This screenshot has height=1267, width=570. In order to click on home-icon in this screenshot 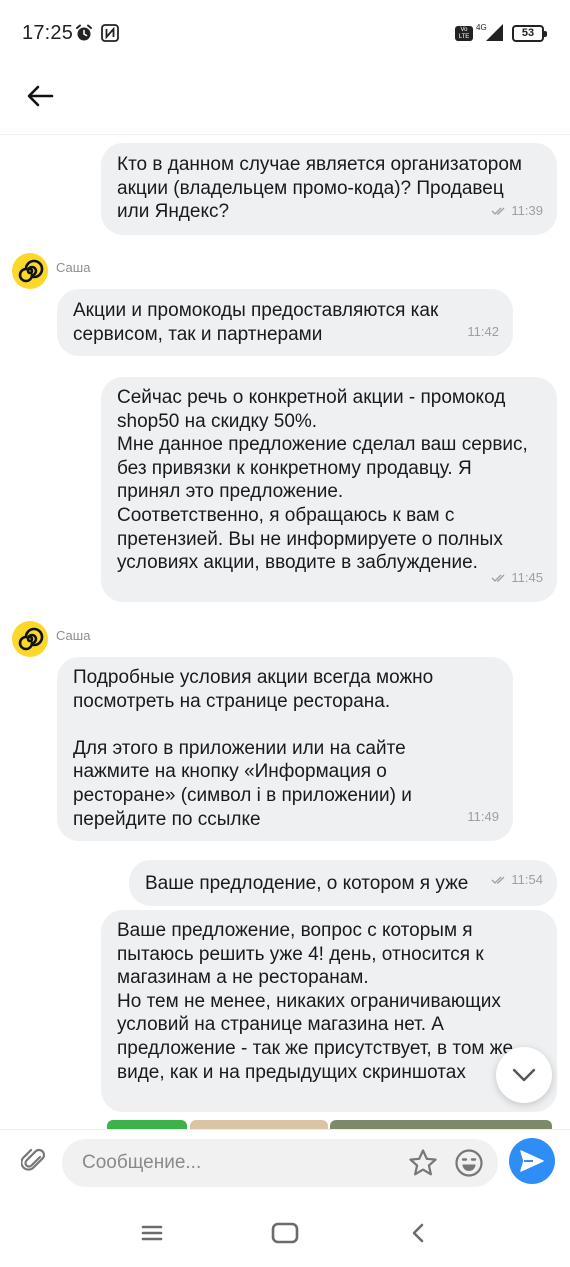, I will do `click(285, 1233)`.